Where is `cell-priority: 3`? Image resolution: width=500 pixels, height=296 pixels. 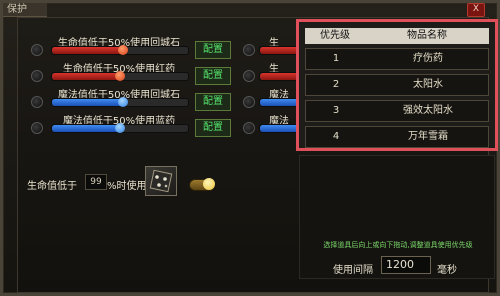
cell-priority: 3 is located at coordinates (336, 110).